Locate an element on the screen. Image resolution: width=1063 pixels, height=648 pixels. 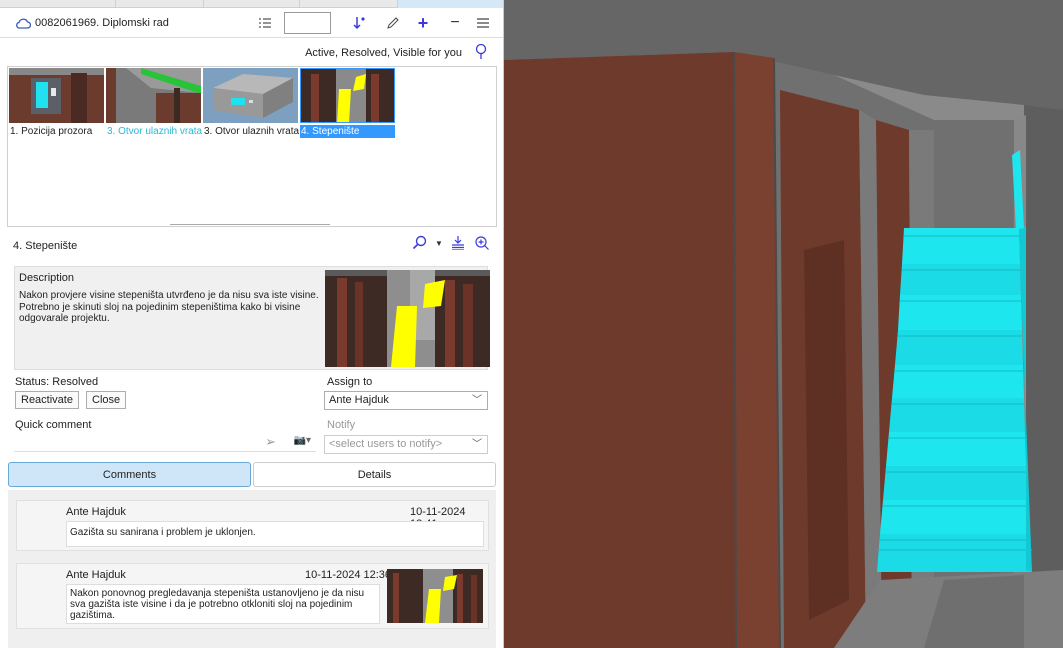
splitter-handle is located at coordinates (250, 225).